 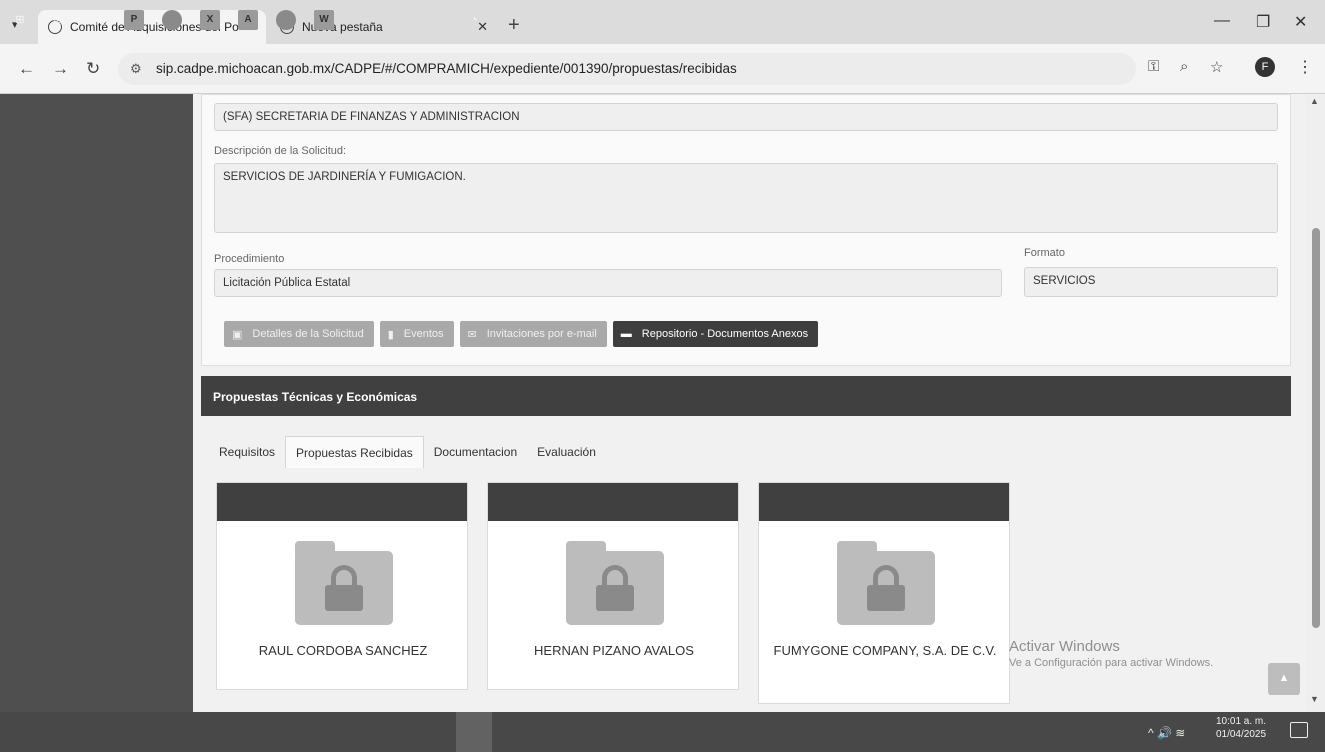 I want to click on detalles-solicitud-label: Detalles de la Solicitud, so click(x=308, y=334).